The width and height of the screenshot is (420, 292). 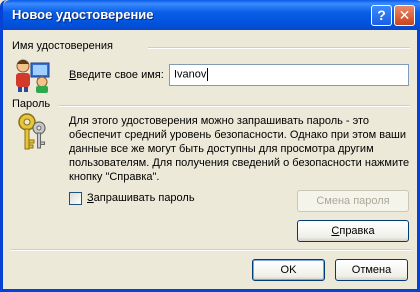 I want to click on close-title-button: ✕, so click(x=404, y=15).